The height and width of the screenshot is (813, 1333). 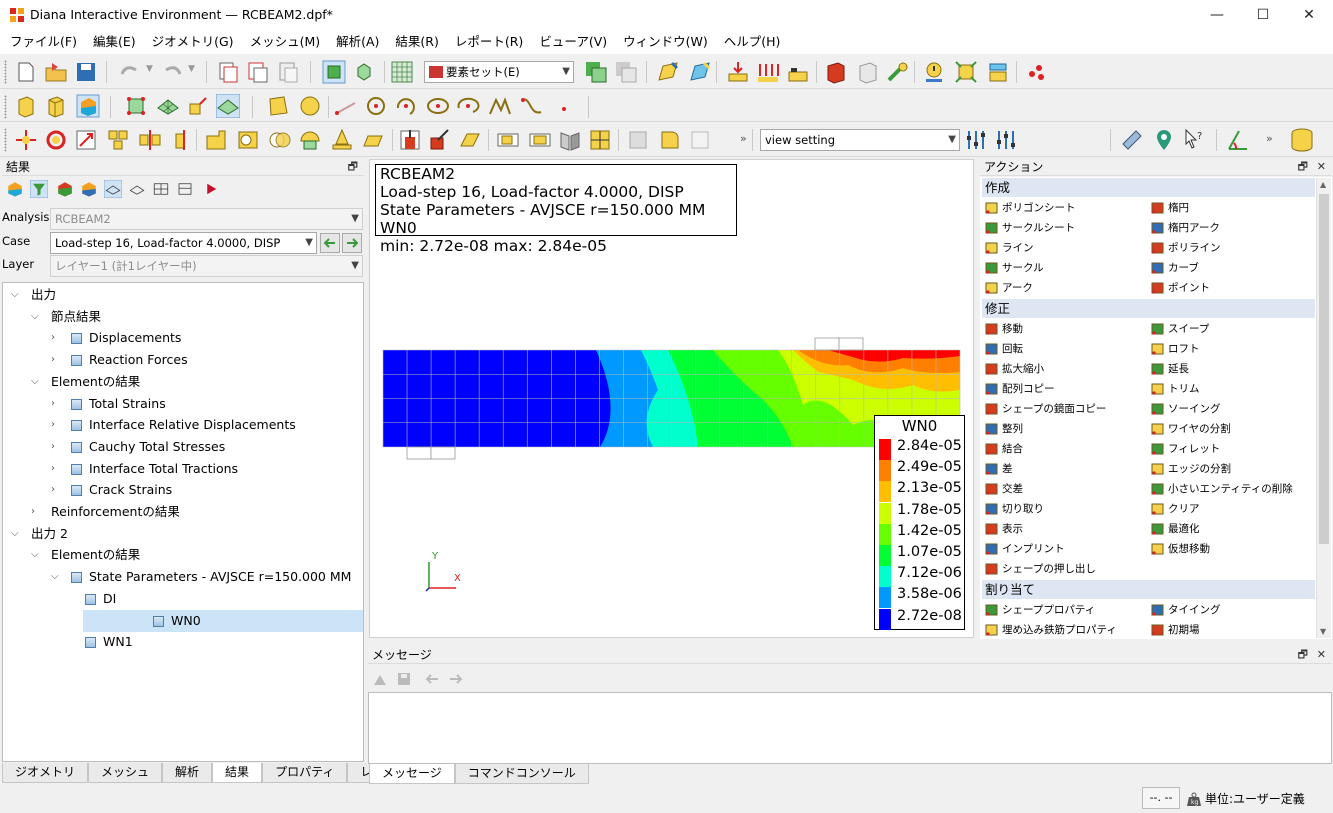 I want to click on menu-help: ヘルプ(H), so click(x=752, y=42).